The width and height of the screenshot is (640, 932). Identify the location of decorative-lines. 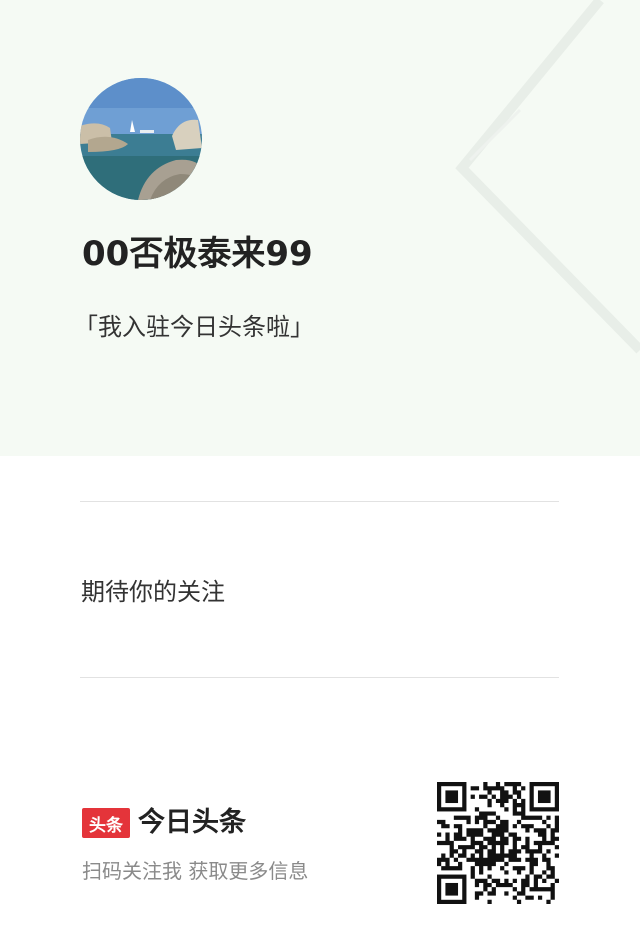
(547, 177).